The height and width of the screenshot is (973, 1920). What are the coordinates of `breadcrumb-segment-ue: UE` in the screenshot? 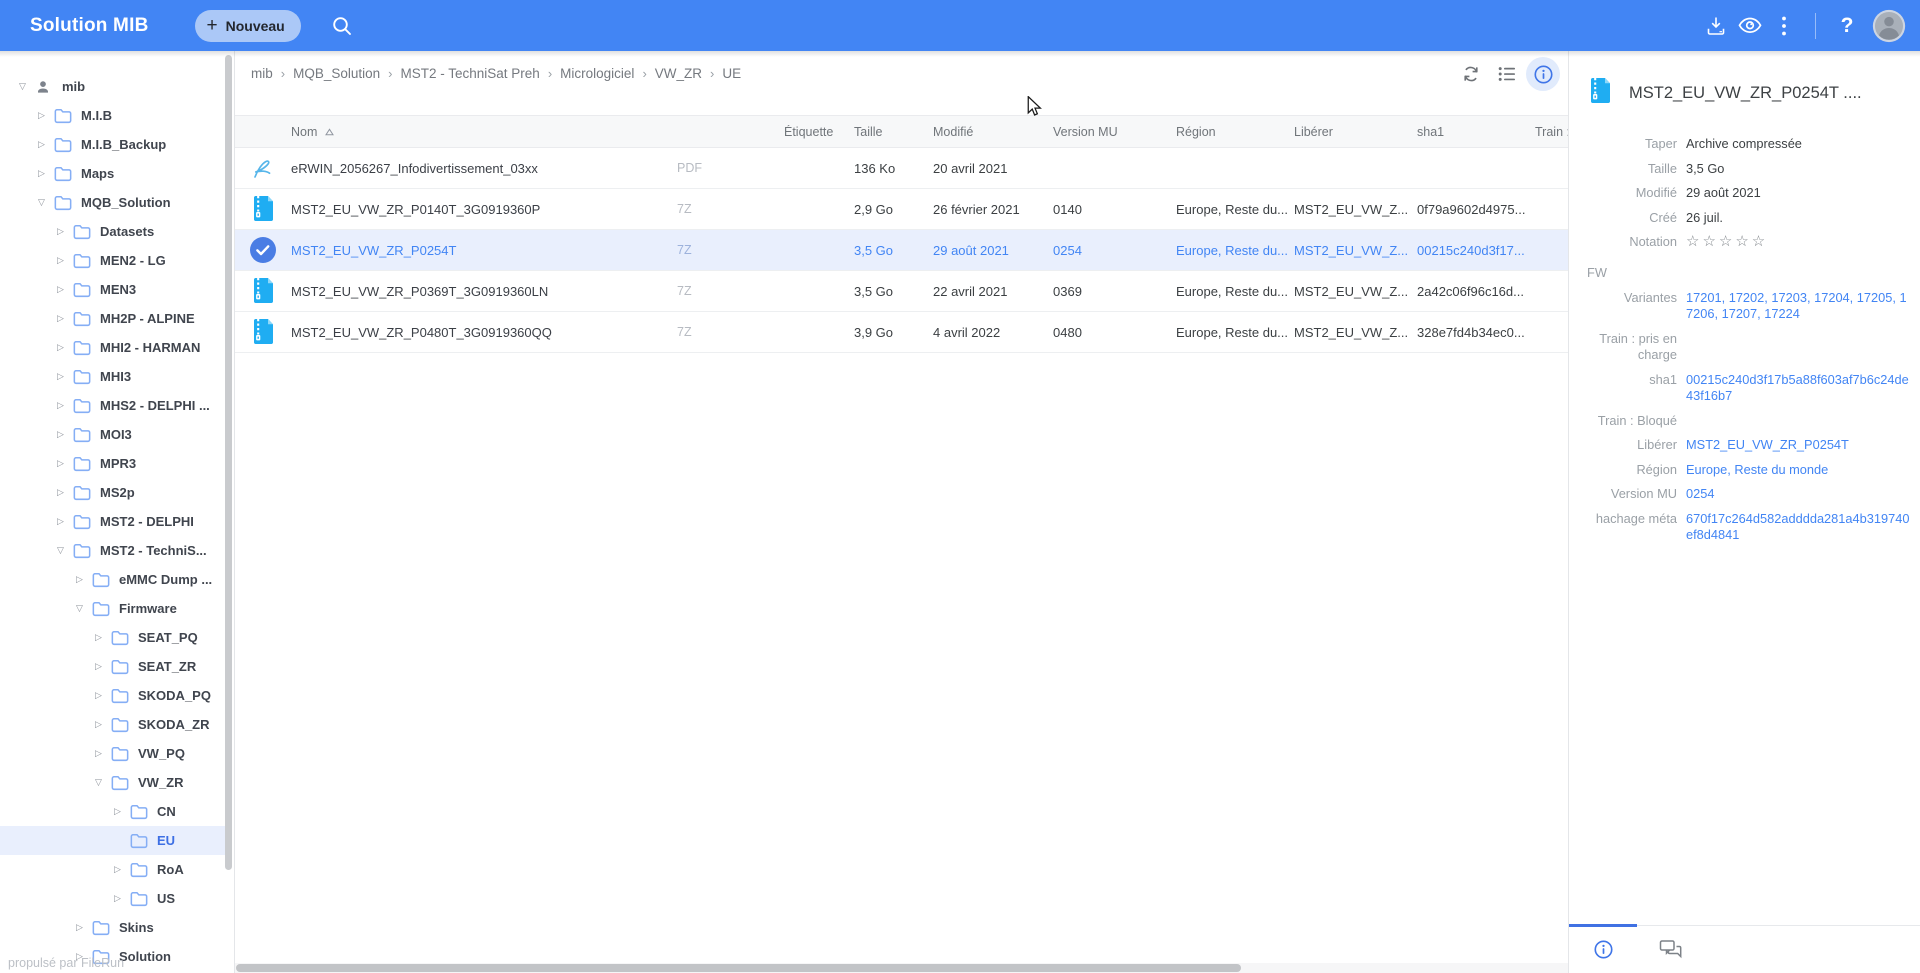 It's located at (731, 73).